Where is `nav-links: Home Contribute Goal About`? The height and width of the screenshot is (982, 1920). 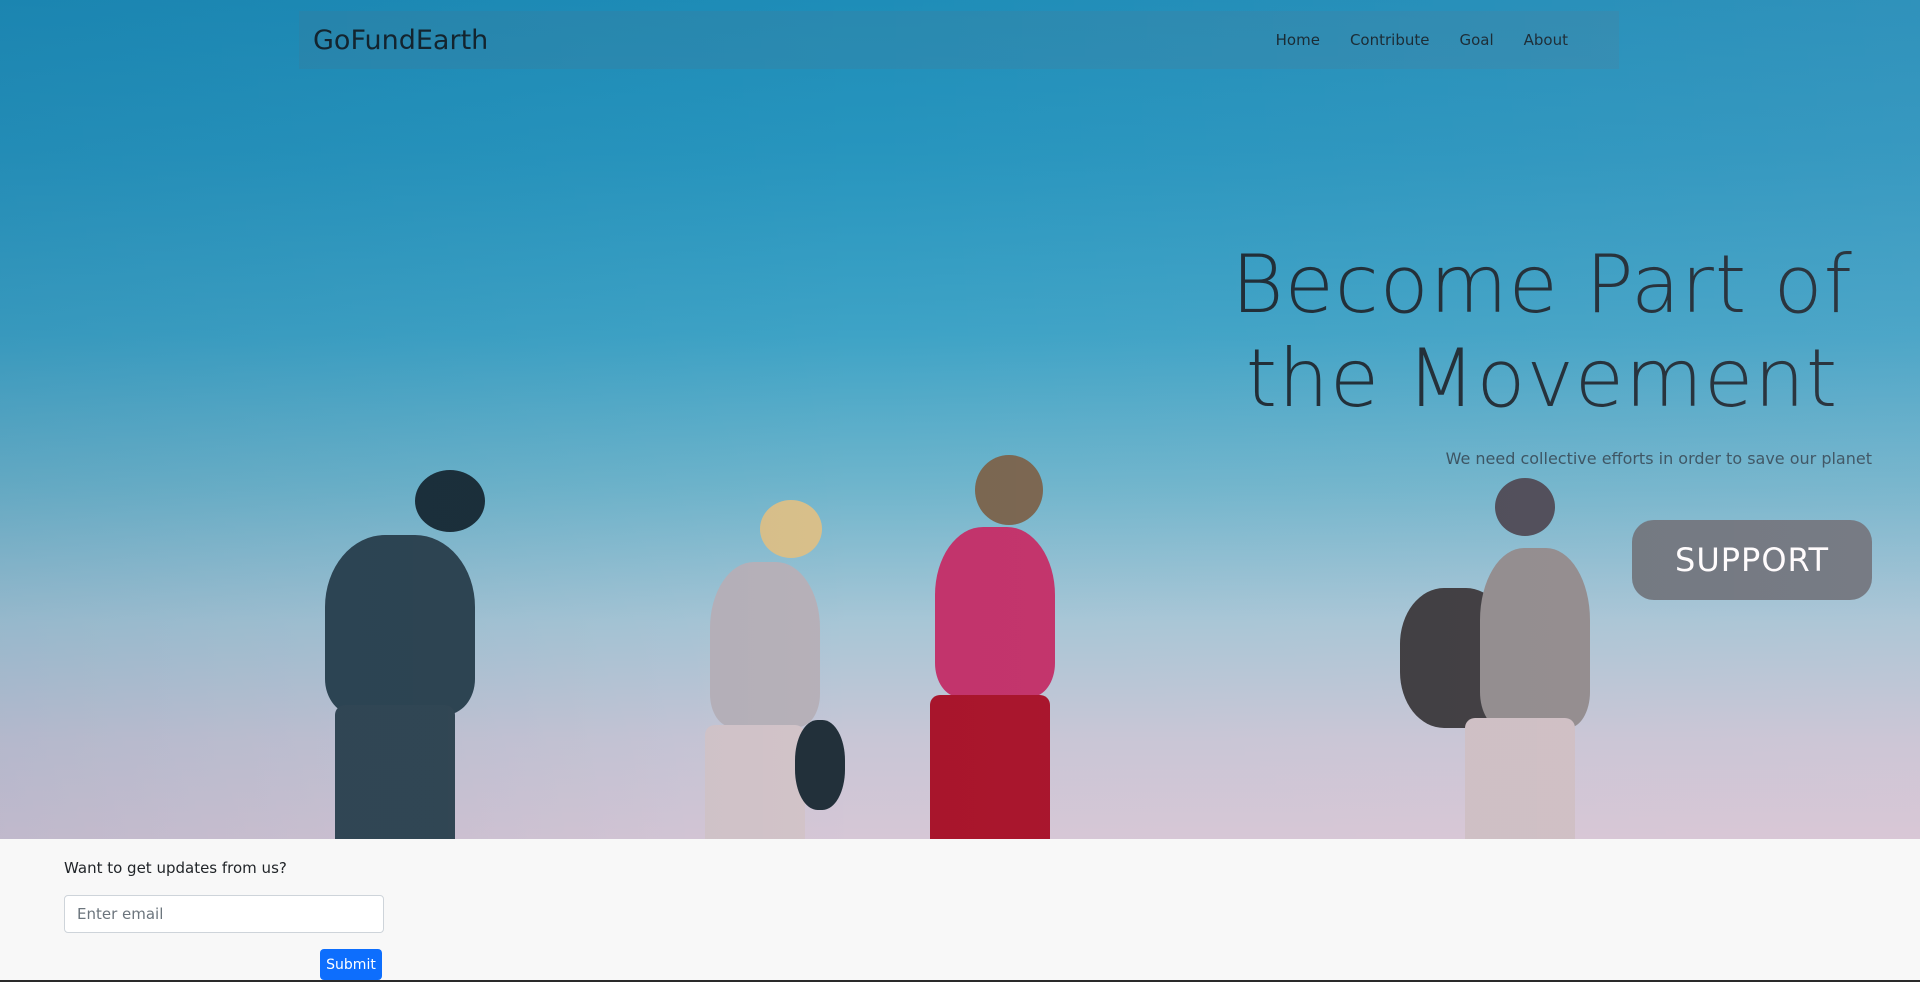 nav-links: Home Contribute Goal About is located at coordinates (1422, 40).